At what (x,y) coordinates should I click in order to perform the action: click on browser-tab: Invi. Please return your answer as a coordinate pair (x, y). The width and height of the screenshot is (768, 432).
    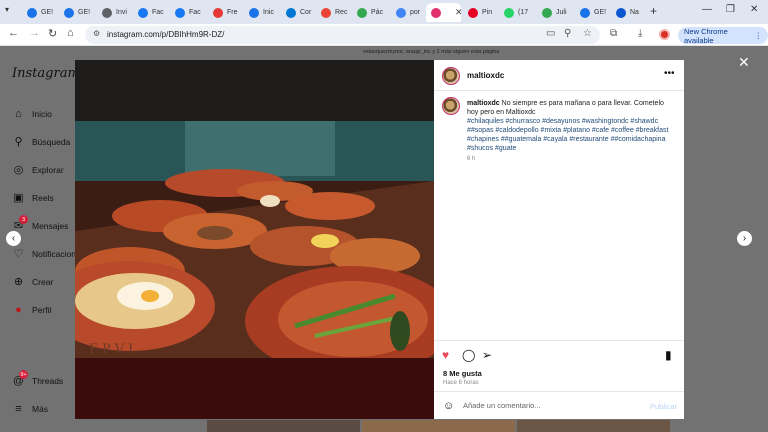
    Looking at the image, I should click on (115, 12).